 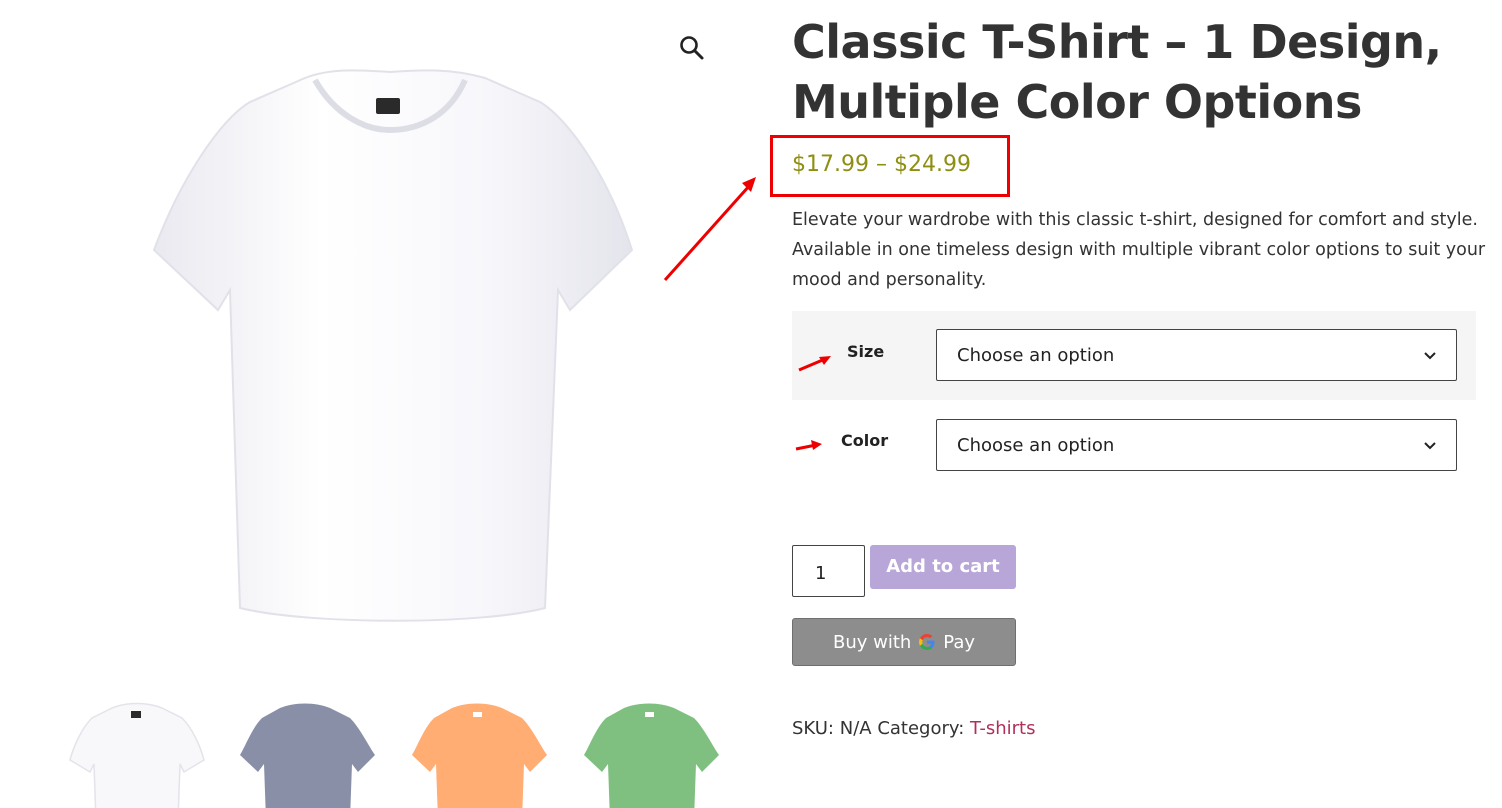 I want to click on annotation-arrow-size, so click(x=814, y=364).